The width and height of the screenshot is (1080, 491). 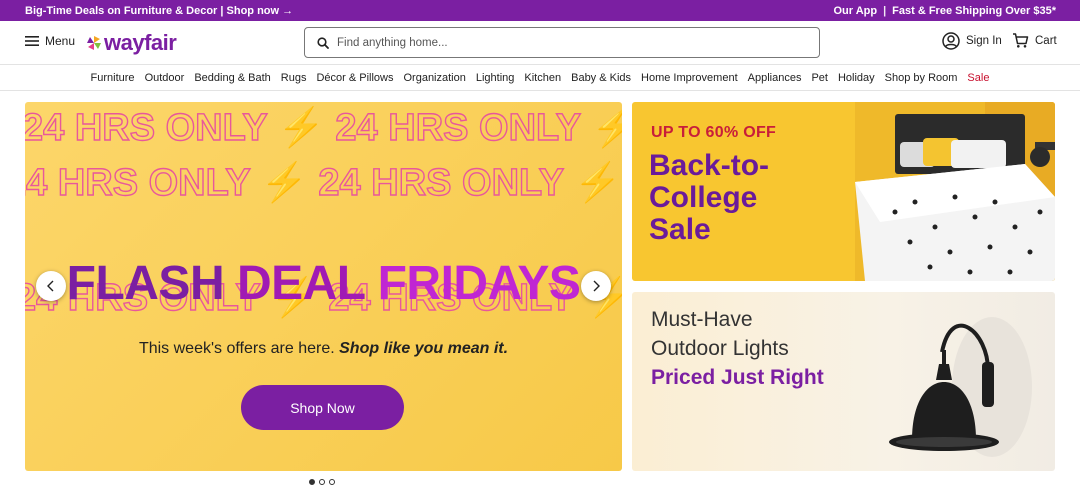 I want to click on shop-now-button: Shop Now, so click(x=322, y=407).